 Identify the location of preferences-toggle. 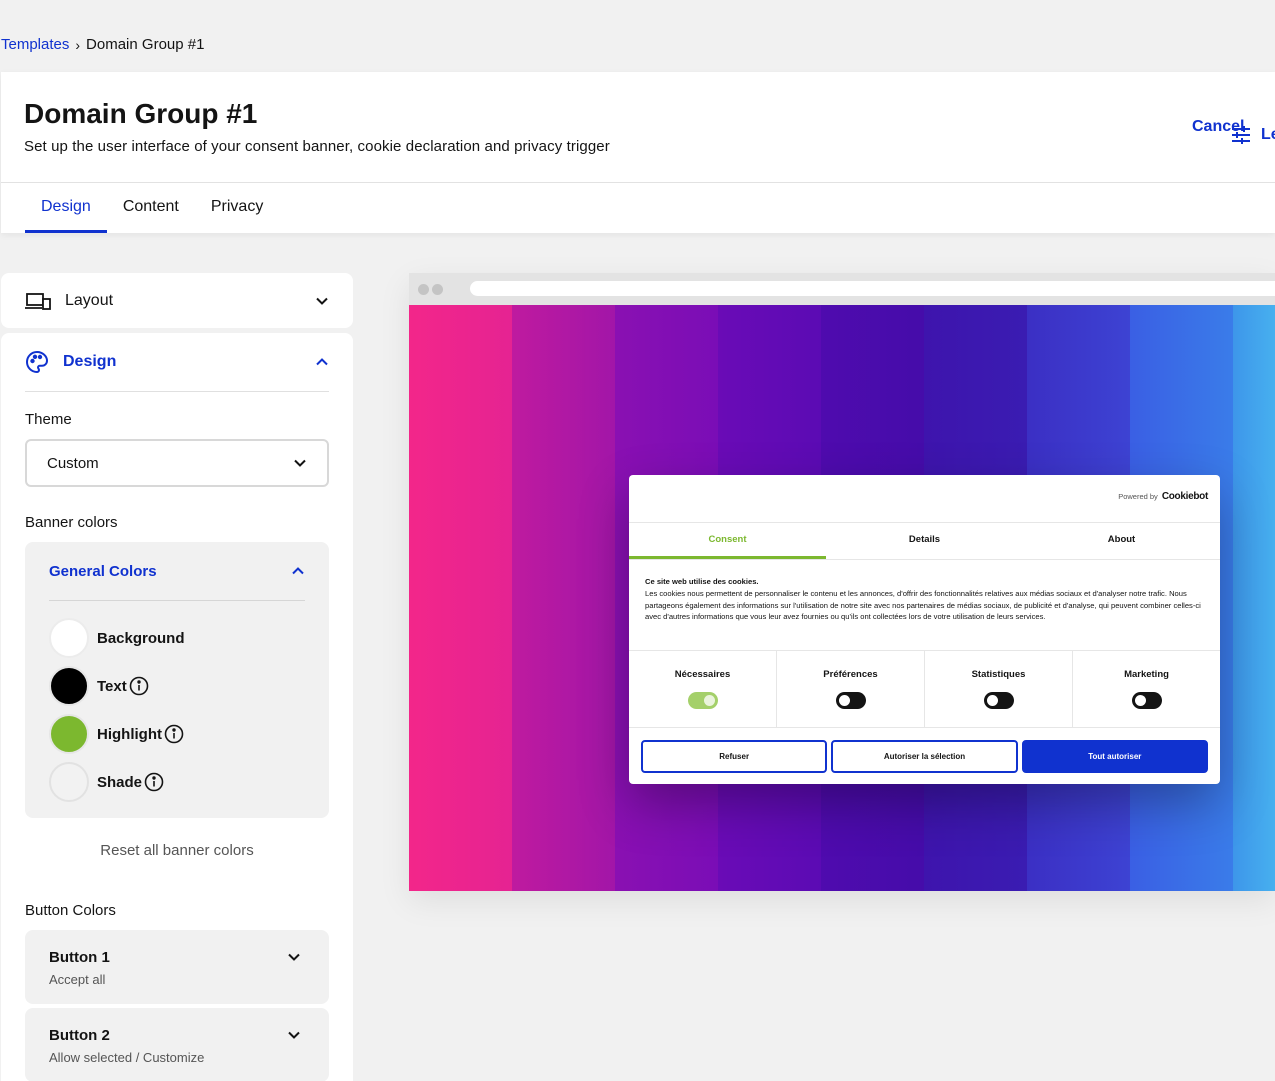
(850, 700).